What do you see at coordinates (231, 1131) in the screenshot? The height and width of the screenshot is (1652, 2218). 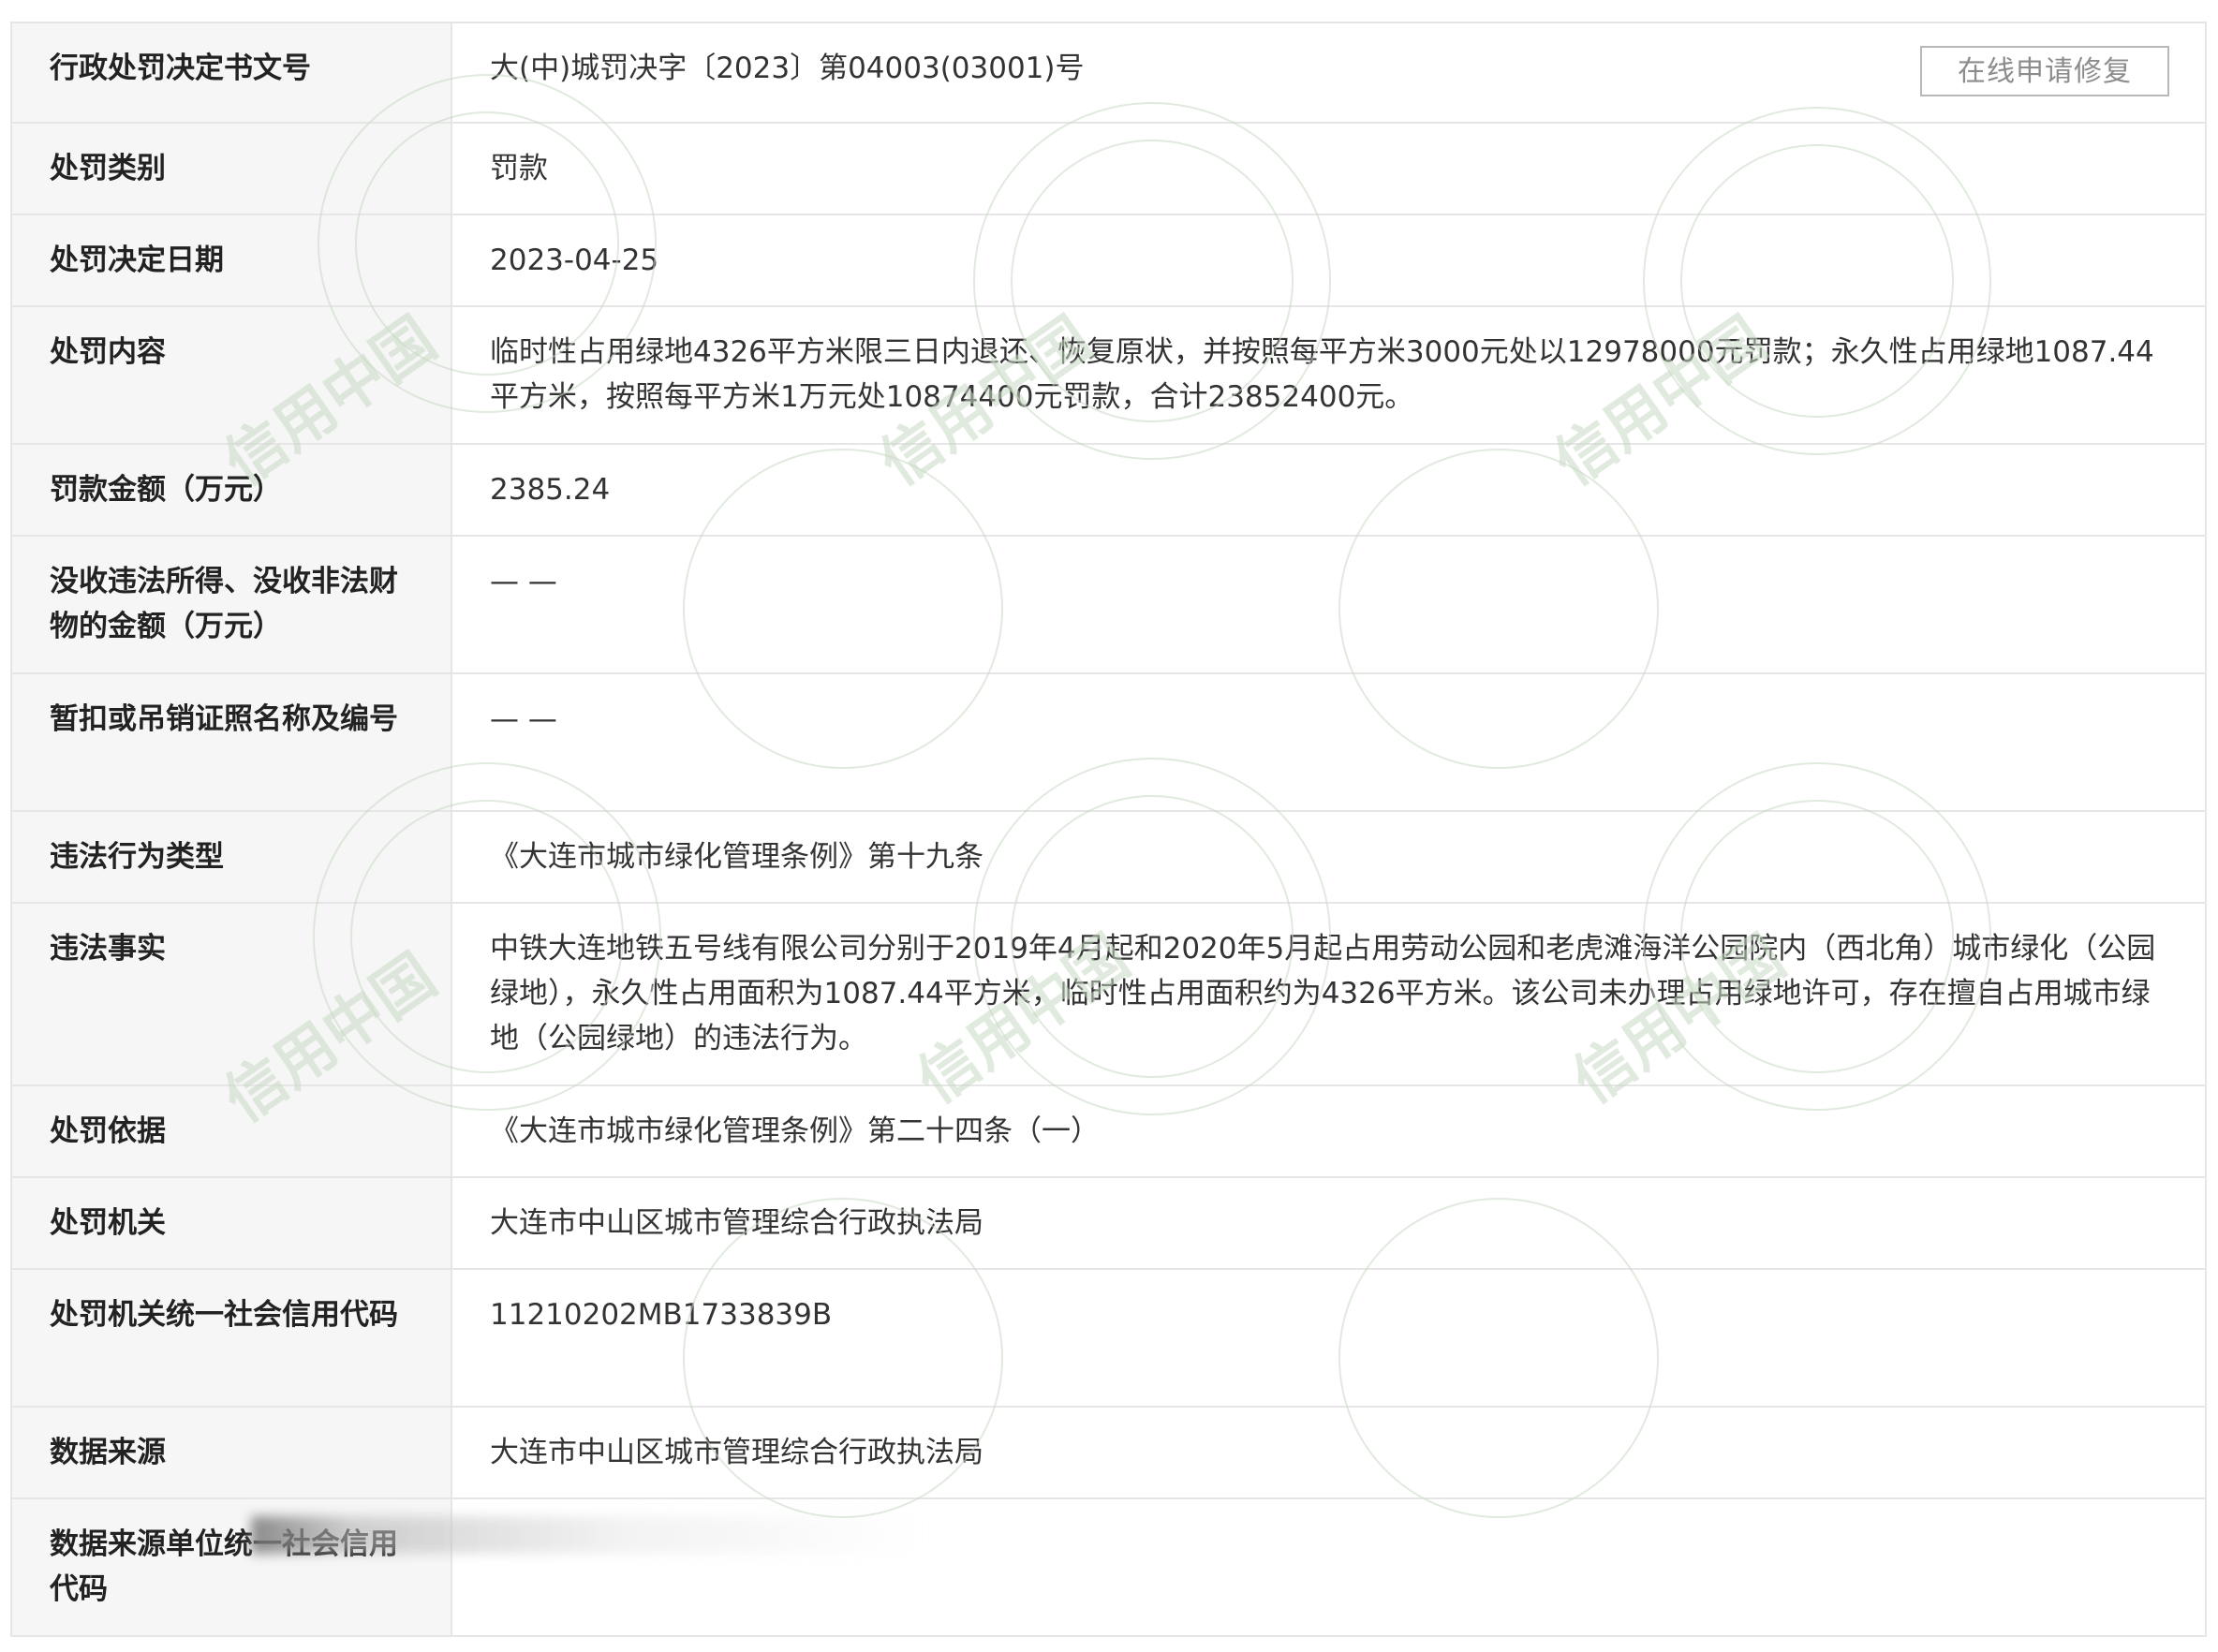 I see `row-label: 处罚依据` at bounding box center [231, 1131].